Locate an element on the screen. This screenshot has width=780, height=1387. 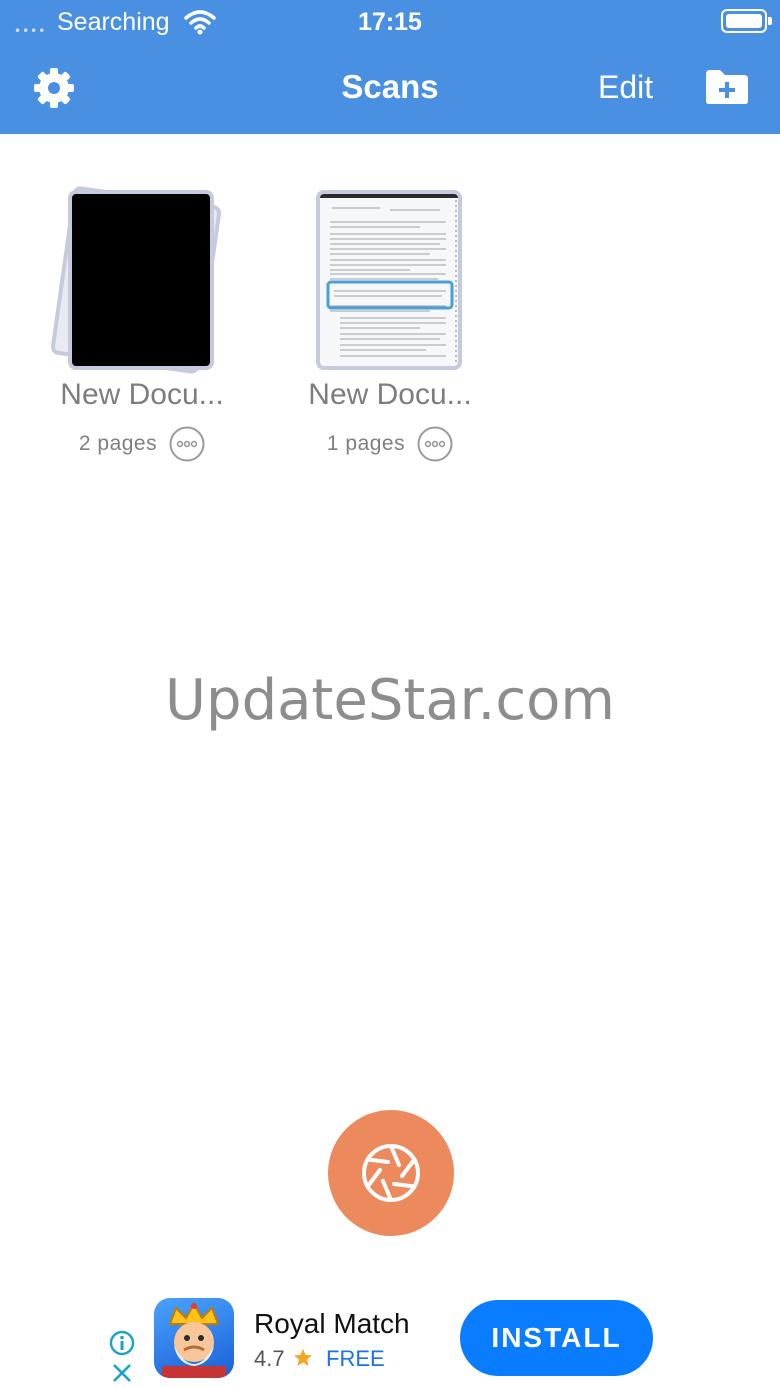
document-card: New Docu... 2 pages is located at coordinates (142, 321).